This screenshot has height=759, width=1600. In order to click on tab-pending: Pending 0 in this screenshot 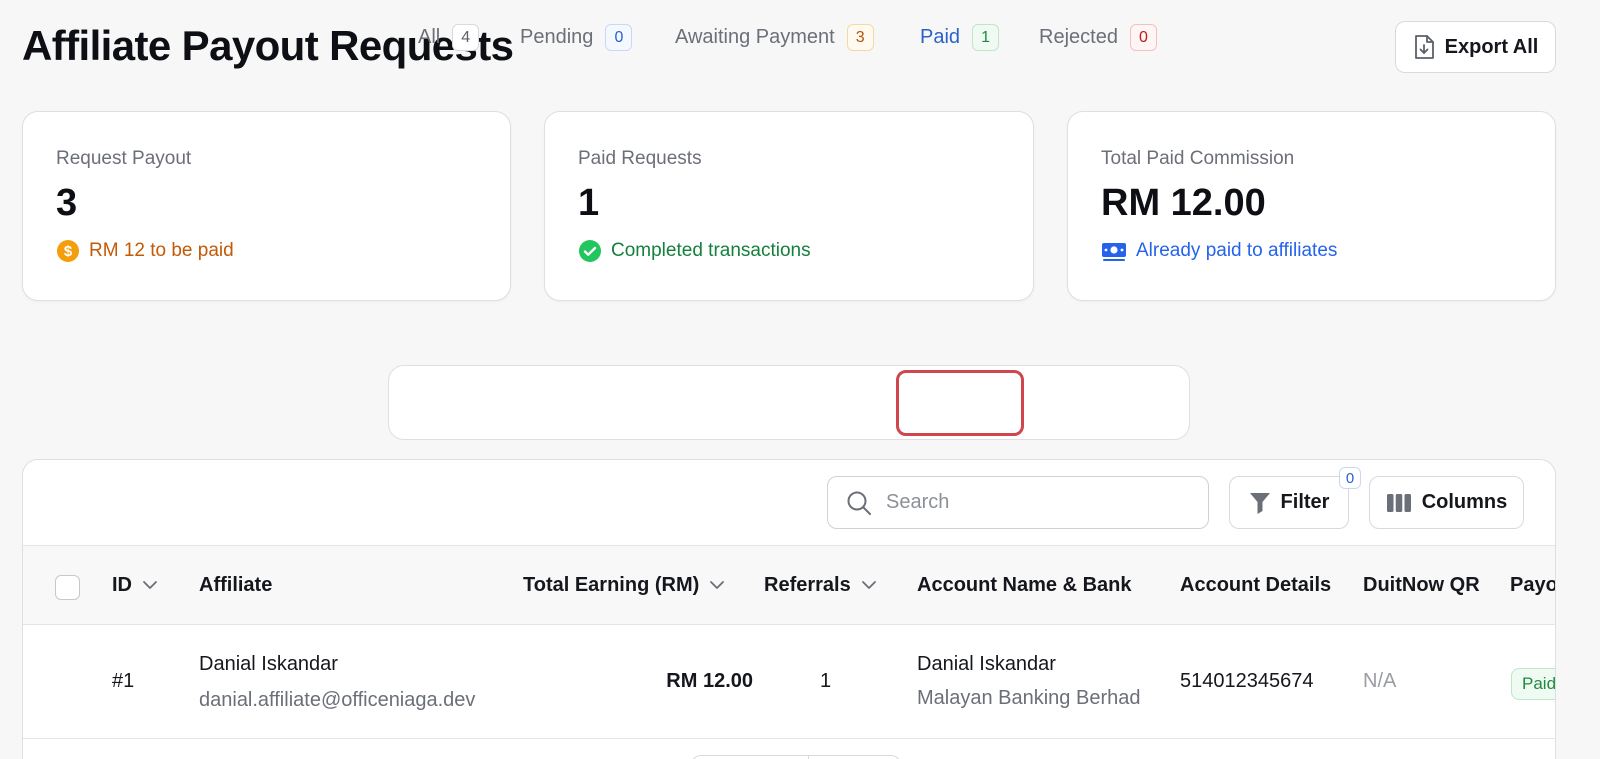, I will do `click(576, 37)`.